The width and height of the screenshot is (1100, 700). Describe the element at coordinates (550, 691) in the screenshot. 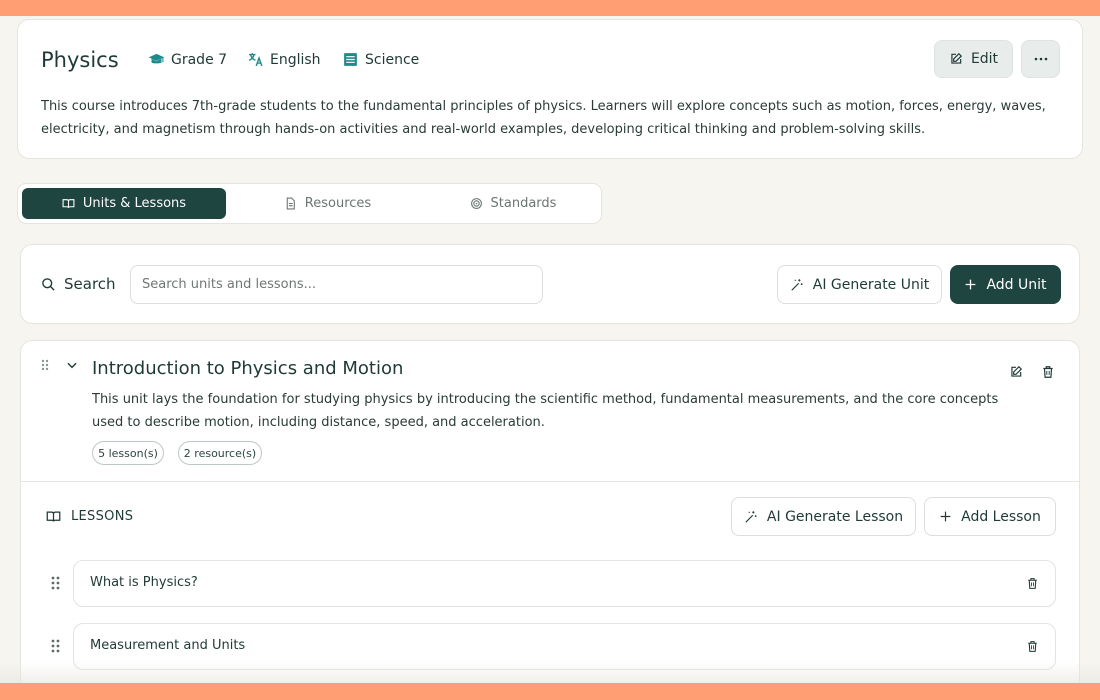

I see `bottom-accent-bar` at that location.